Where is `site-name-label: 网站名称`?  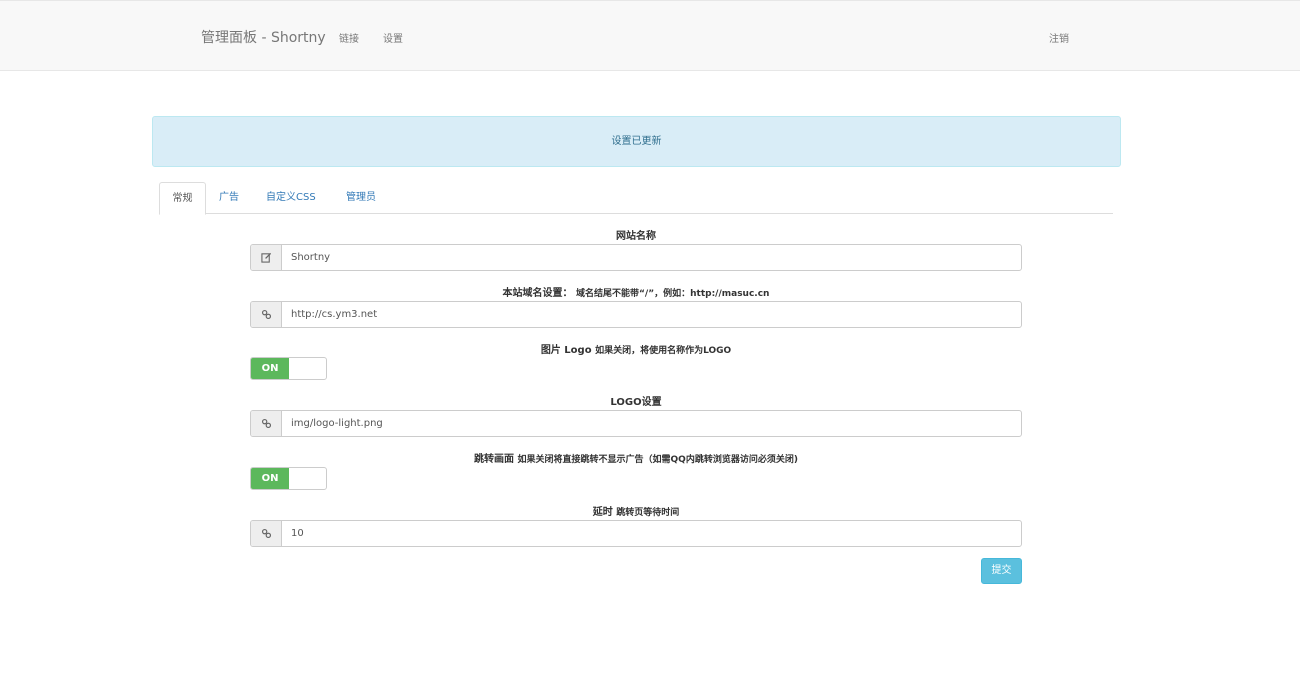 site-name-label: 网站名称 is located at coordinates (636, 234).